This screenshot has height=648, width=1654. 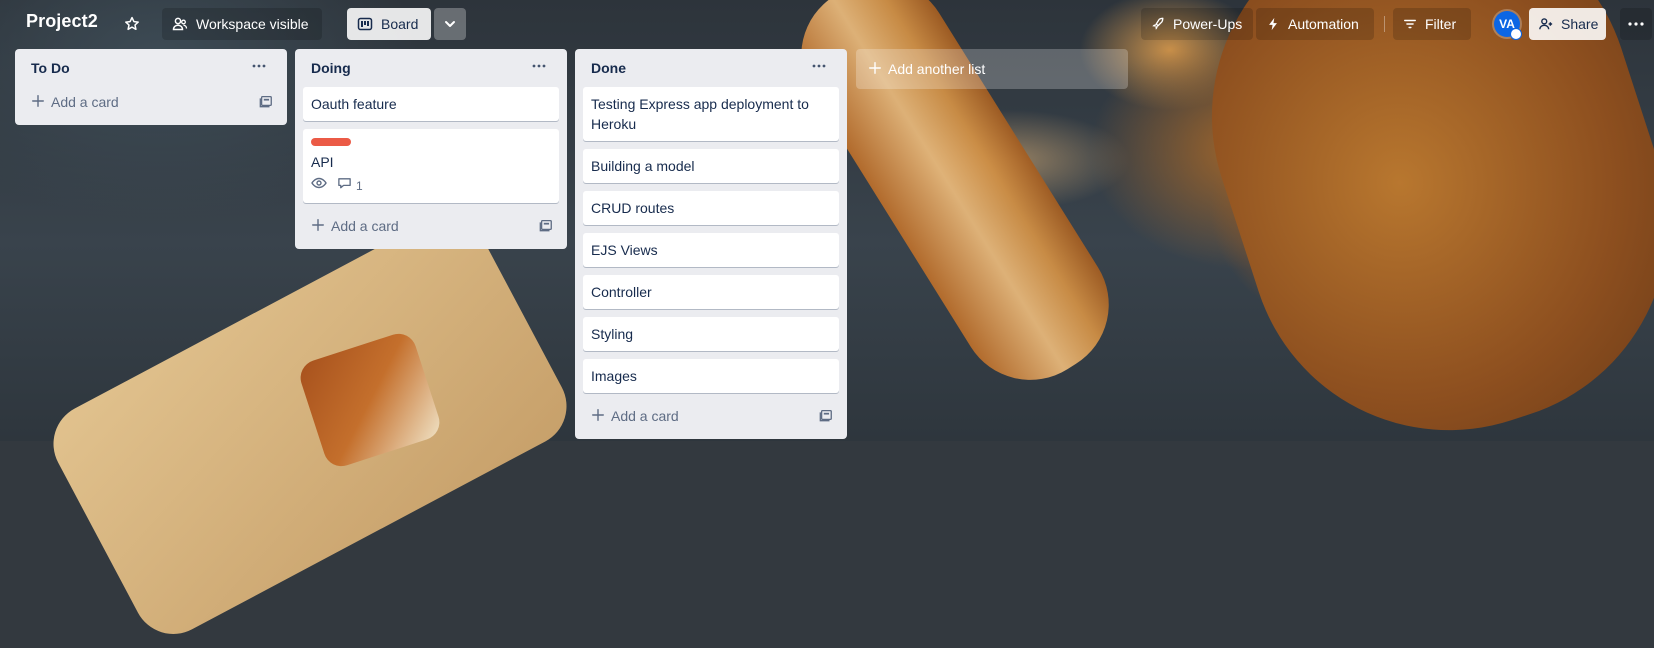 I want to click on card: Testing Express app deployment to Heroku, so click(x=711, y=114).